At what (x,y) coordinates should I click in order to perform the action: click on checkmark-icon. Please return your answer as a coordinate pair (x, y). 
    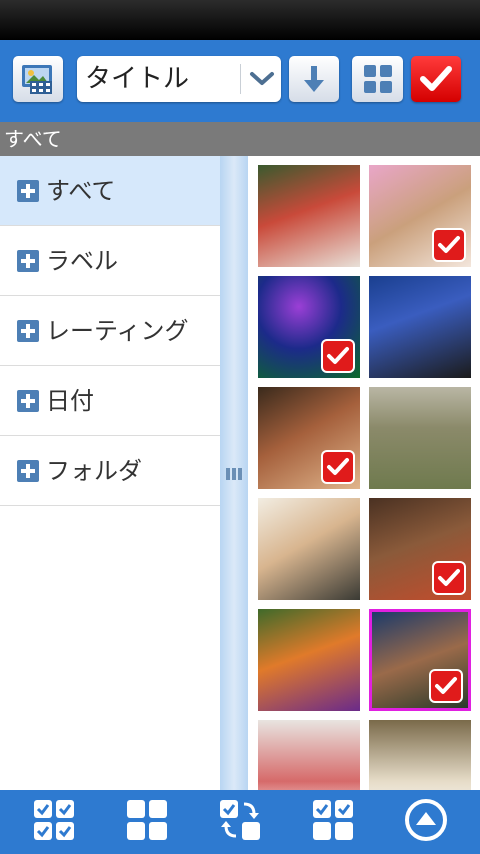
    Looking at the image, I should click on (436, 79).